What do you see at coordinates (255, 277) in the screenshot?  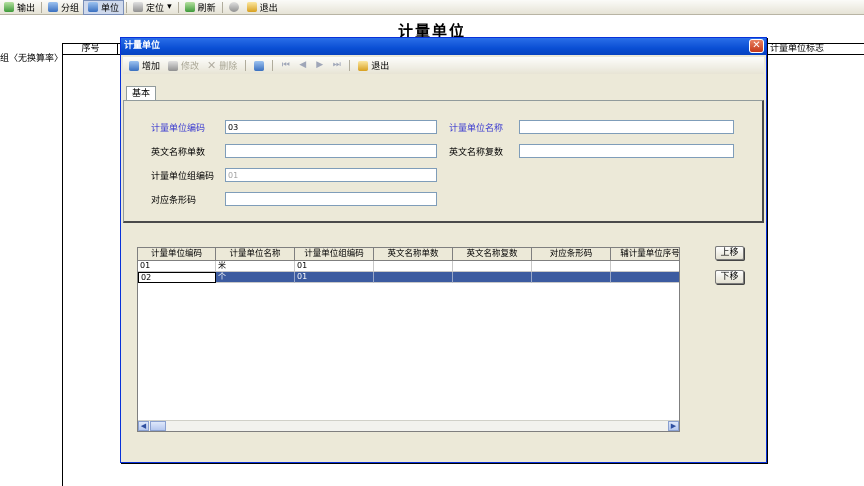 I see `grid-cell: 个` at bounding box center [255, 277].